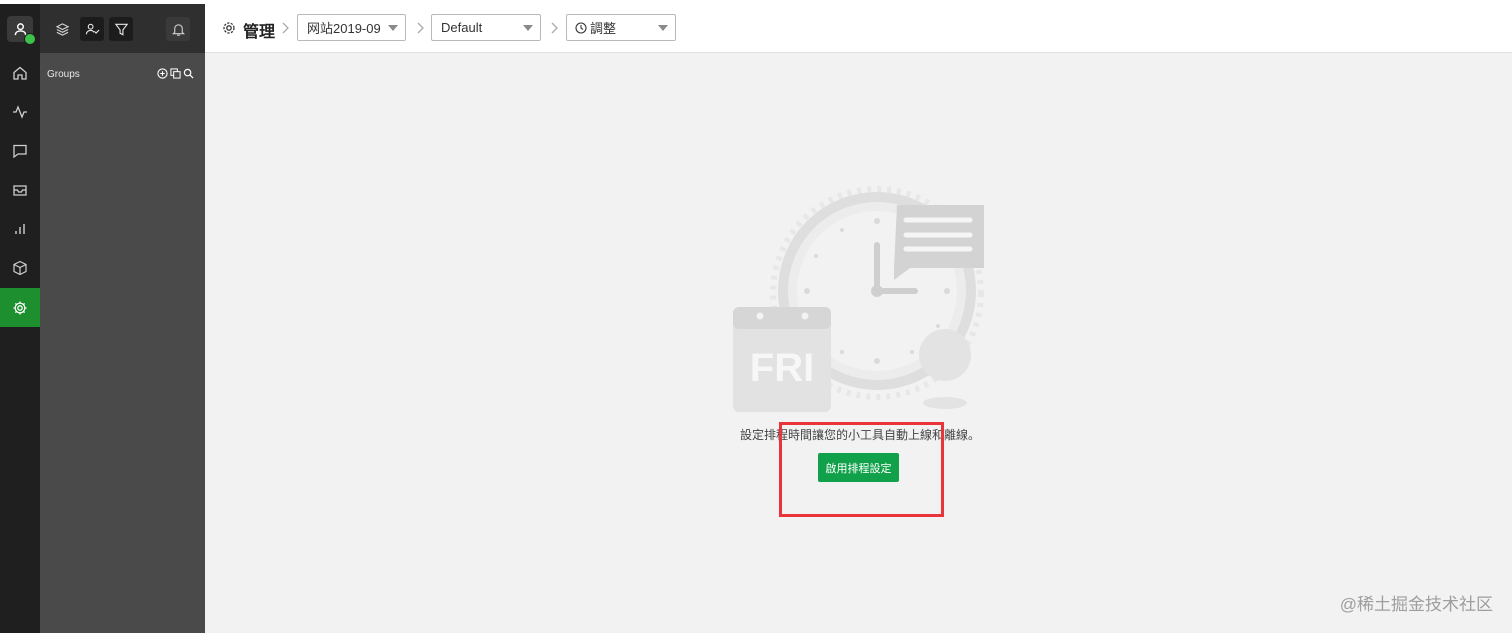 Image resolution: width=1512 pixels, height=633 pixels. I want to click on notifications-button, so click(178, 29).